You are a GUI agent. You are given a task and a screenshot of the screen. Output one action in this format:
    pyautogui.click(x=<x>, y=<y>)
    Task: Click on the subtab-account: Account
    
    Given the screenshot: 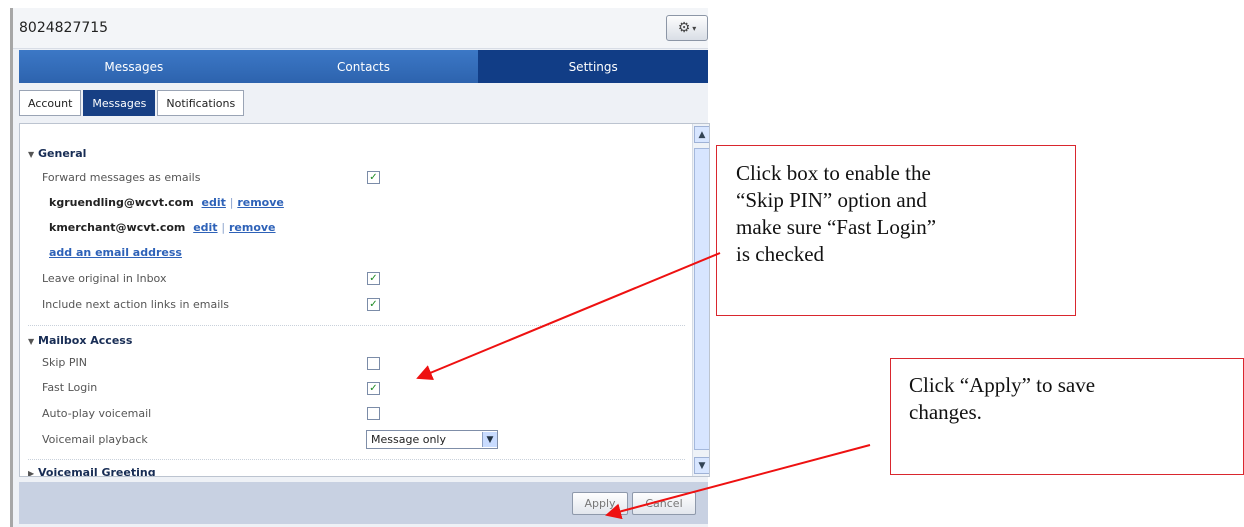 What is the action you would take?
    pyautogui.click(x=50, y=103)
    